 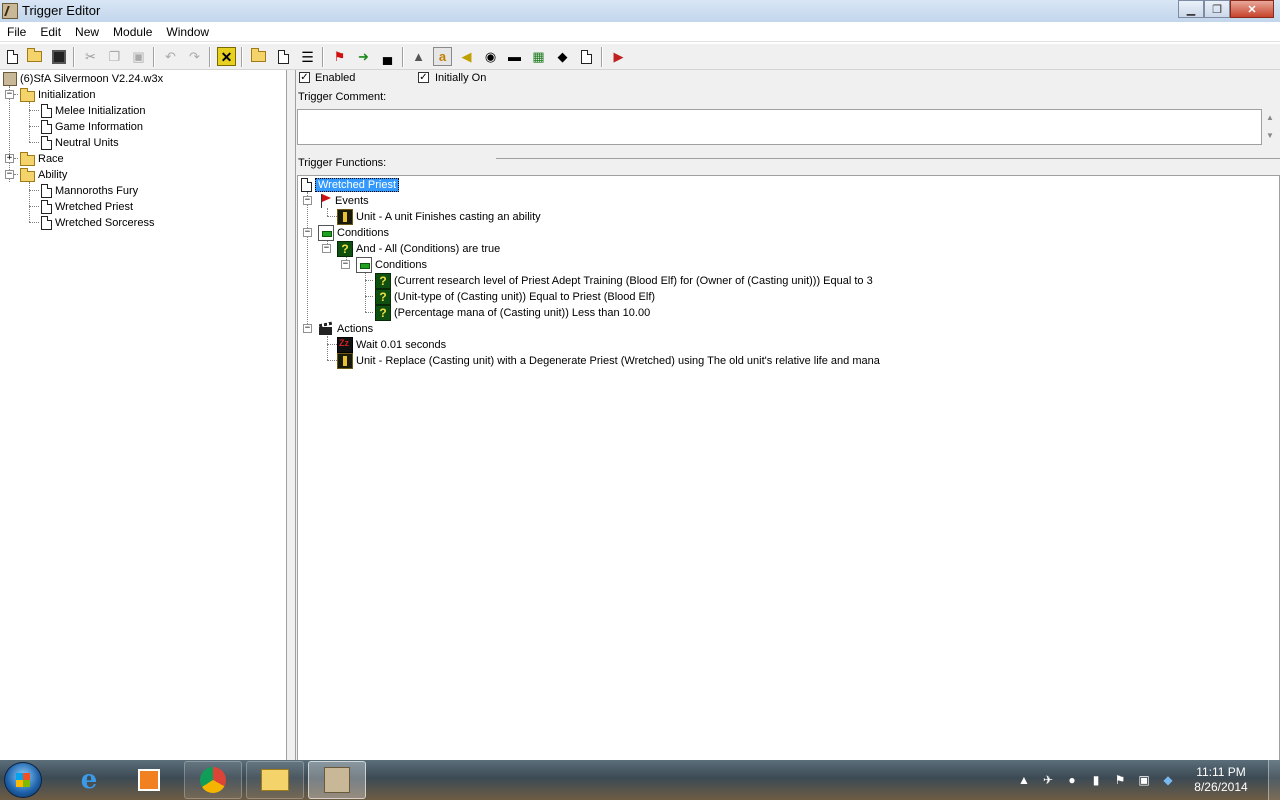 What do you see at coordinates (9, 158) in the screenshot?
I see `expand-race-icon: +` at bounding box center [9, 158].